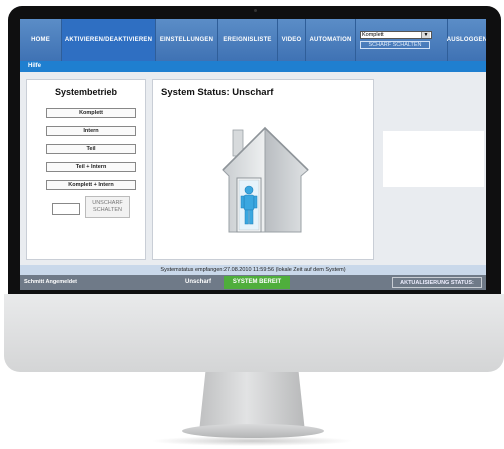 This screenshot has width=504, height=449. Describe the element at coordinates (253, 431) in the screenshot. I see `monitor-stand-foot` at that location.